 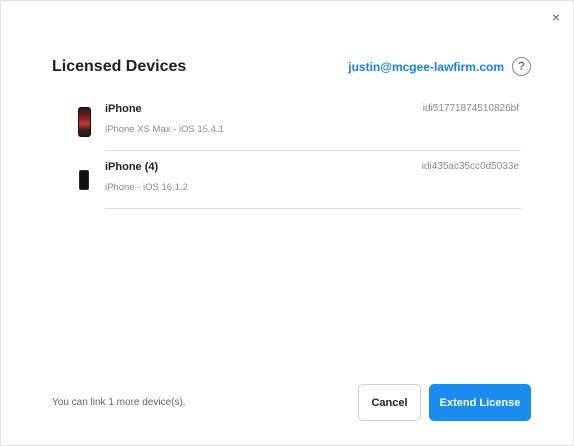 I want to click on remaining-devices-note: You can link 1 more device(s)., so click(x=119, y=402).